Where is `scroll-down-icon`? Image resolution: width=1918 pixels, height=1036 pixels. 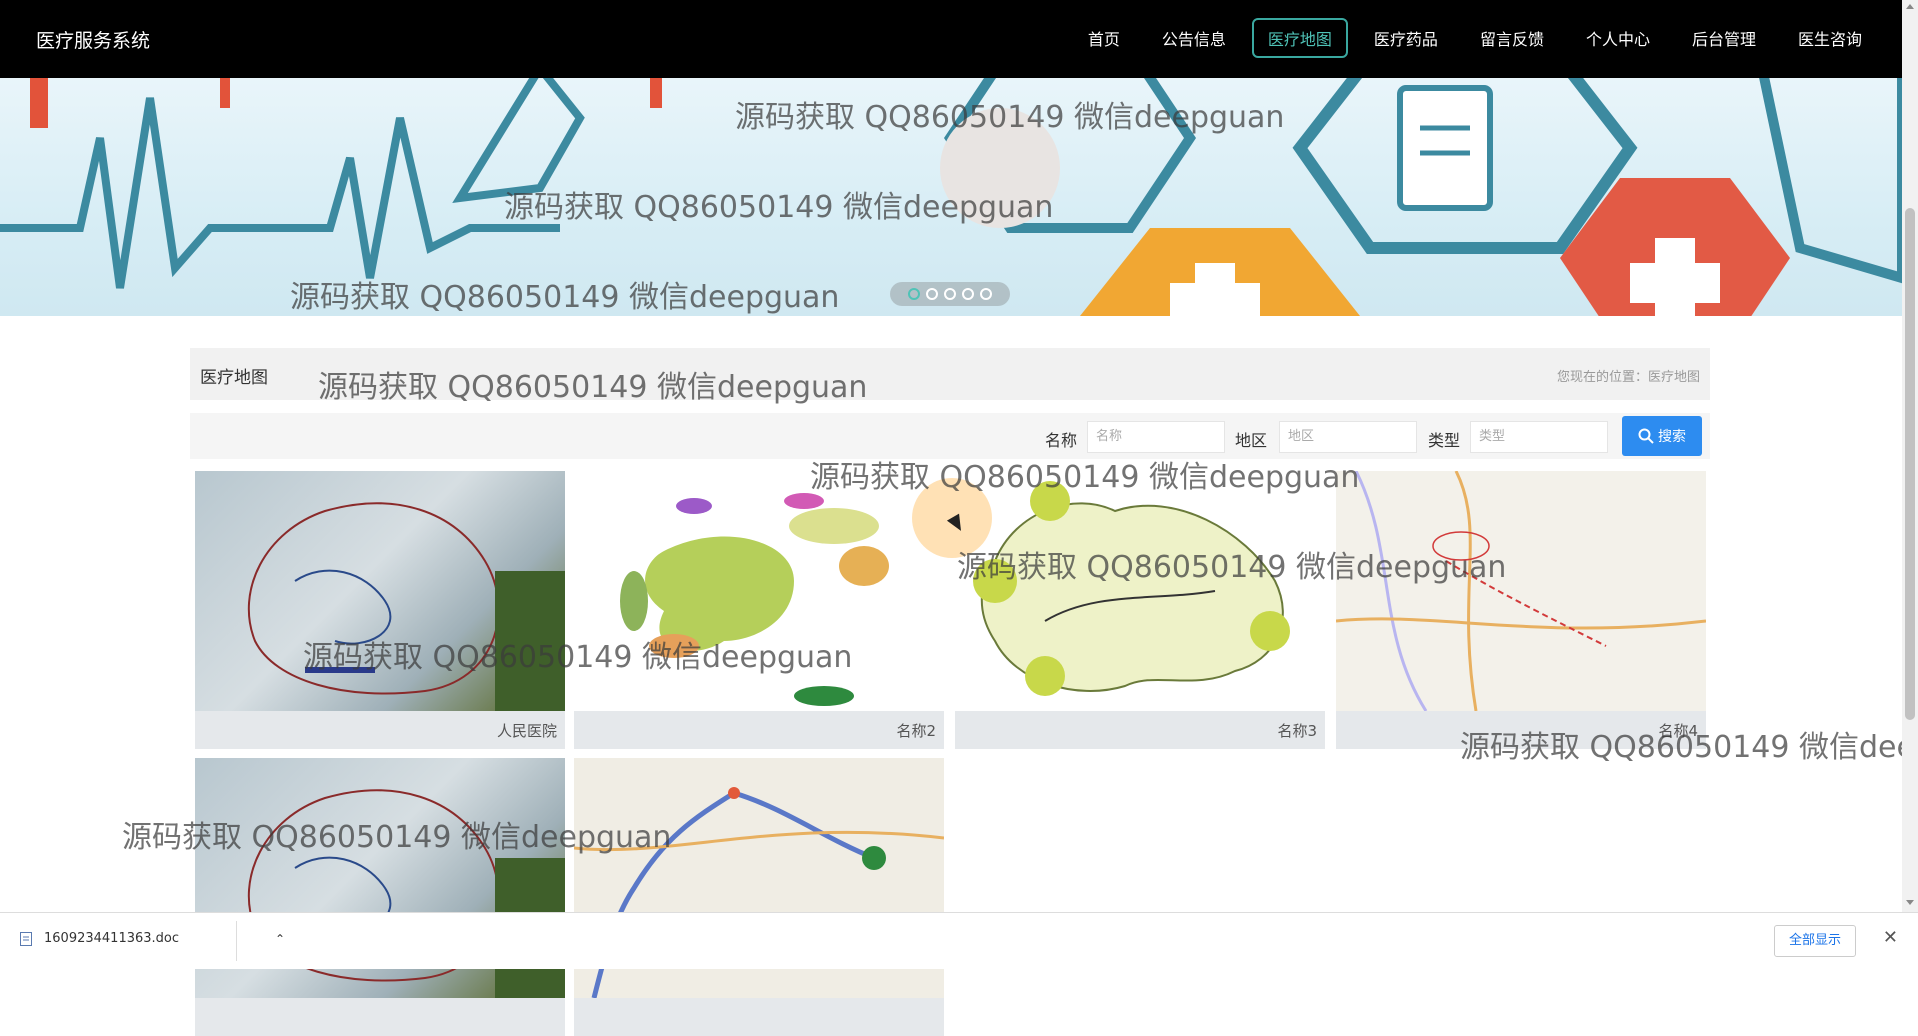
scroll-down-icon is located at coordinates (1910, 902).